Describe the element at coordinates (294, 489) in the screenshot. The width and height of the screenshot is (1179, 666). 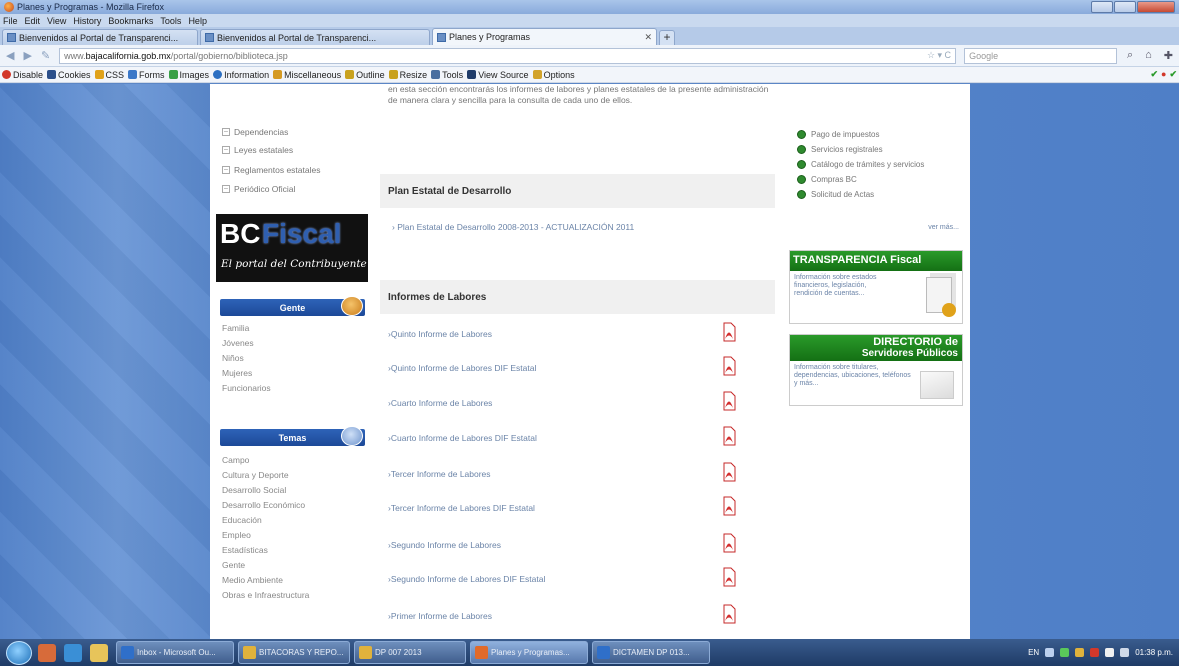
I see `temas-item: Desarrollo Social` at that location.